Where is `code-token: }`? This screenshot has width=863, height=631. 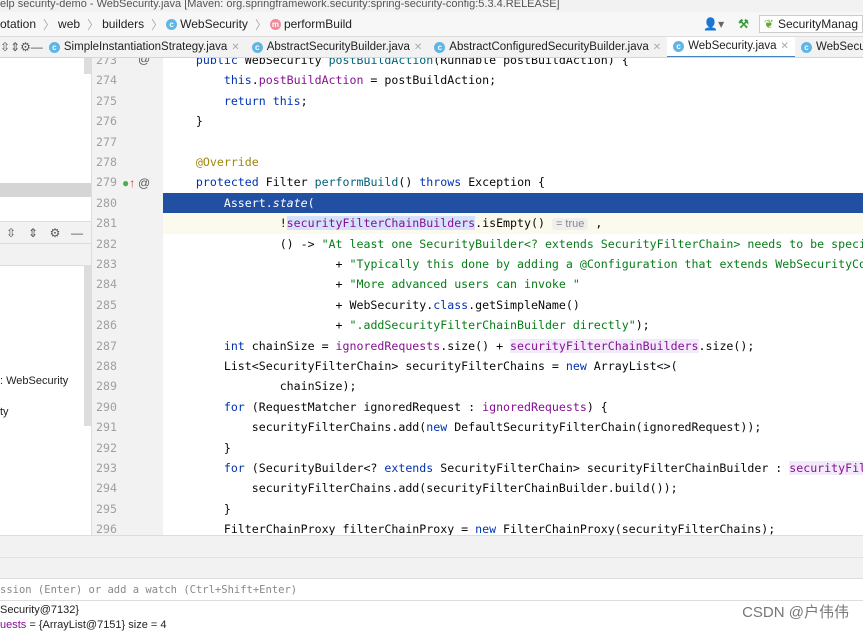 code-token: } is located at coordinates (227, 509).